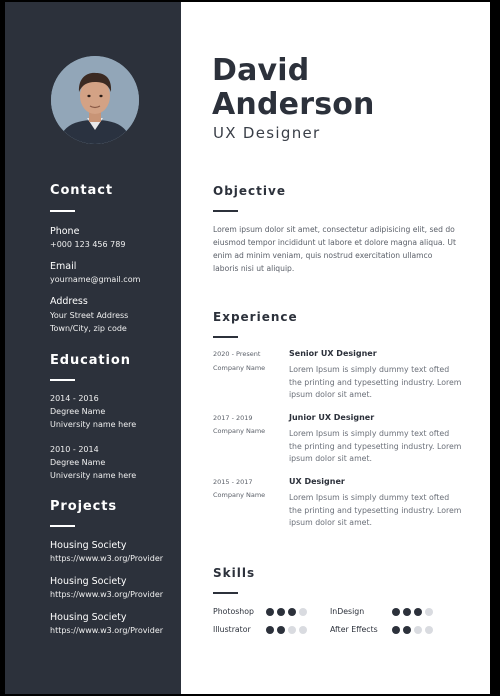 This screenshot has height=696, width=500. Describe the element at coordinates (62, 526) in the screenshot. I see `projects-divider` at that location.